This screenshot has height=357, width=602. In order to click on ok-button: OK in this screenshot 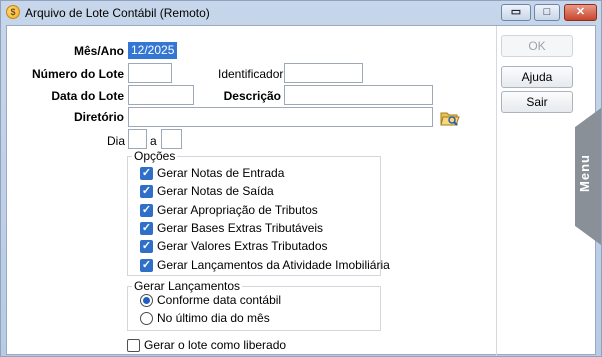, I will do `click(537, 46)`.